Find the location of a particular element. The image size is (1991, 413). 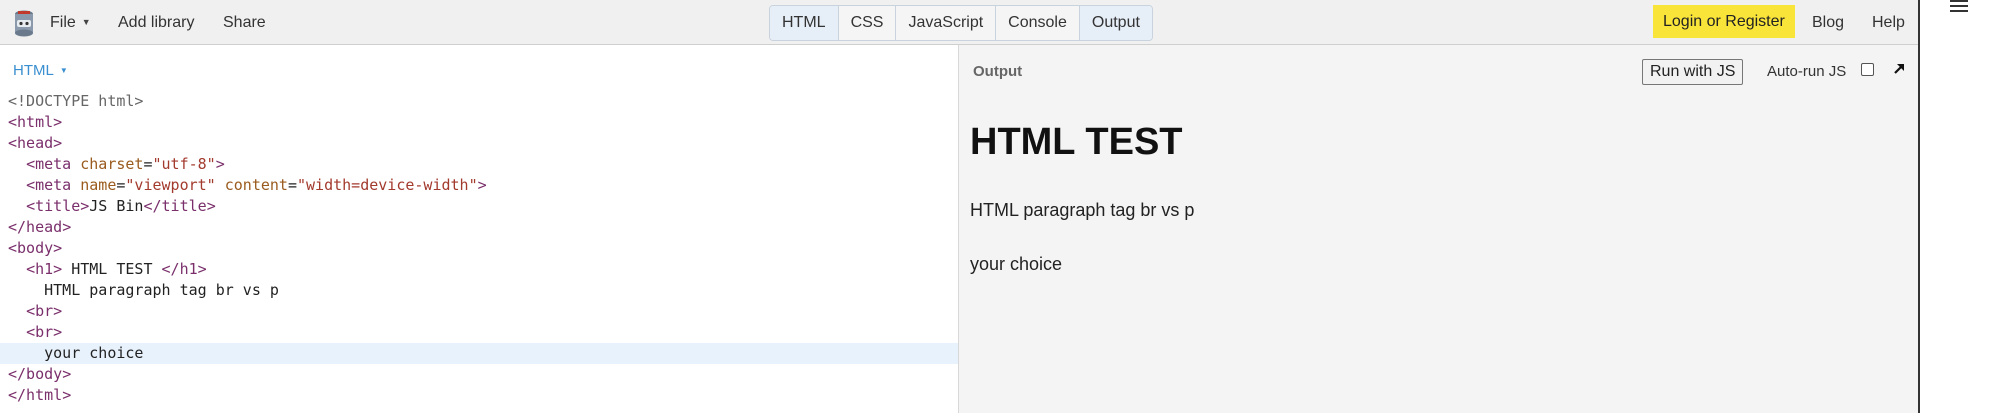

tab-css: CSS is located at coordinates (868, 23).